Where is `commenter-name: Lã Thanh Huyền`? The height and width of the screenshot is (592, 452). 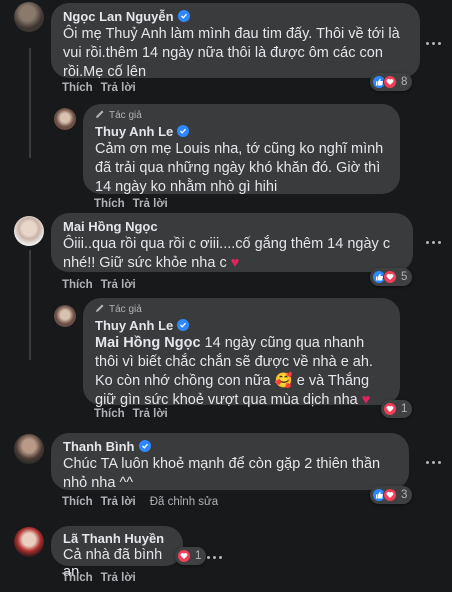 commenter-name: Lã Thanh Huyền is located at coordinates (113, 538).